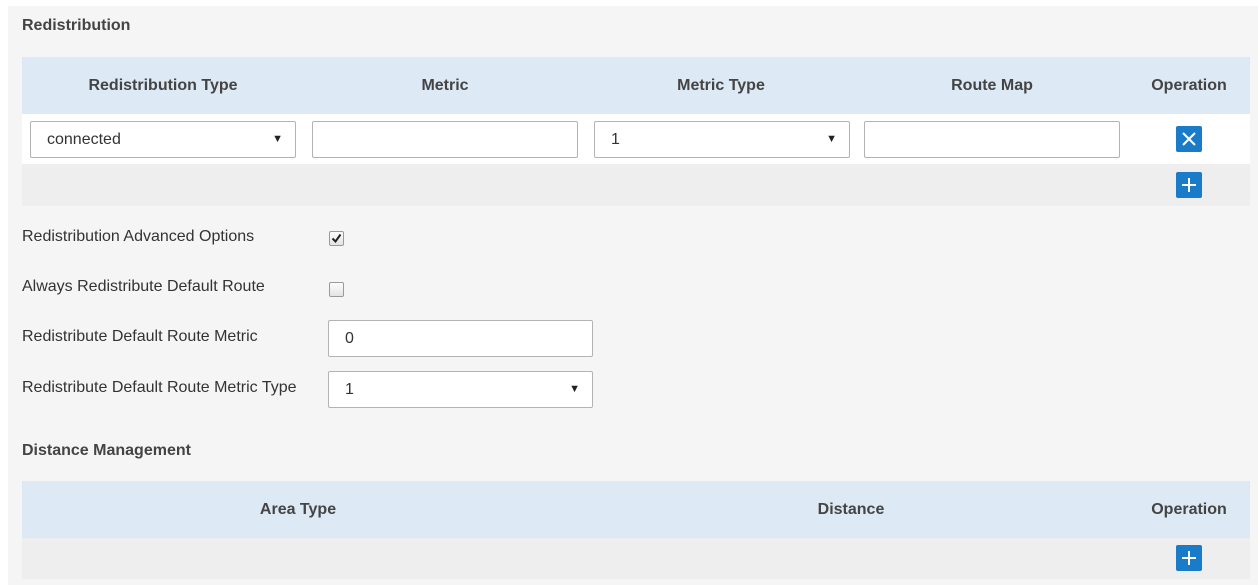  Describe the element at coordinates (336, 289) in the screenshot. I see `always-default-route-checkbox` at that location.